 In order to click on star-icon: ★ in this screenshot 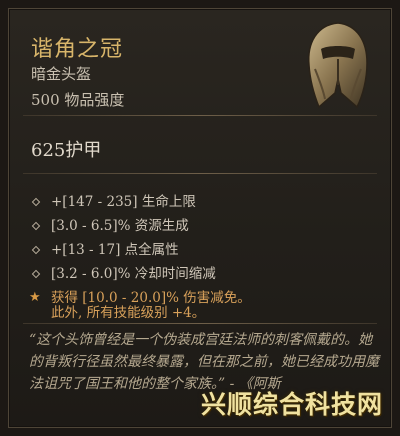, I will do `click(35, 297)`.